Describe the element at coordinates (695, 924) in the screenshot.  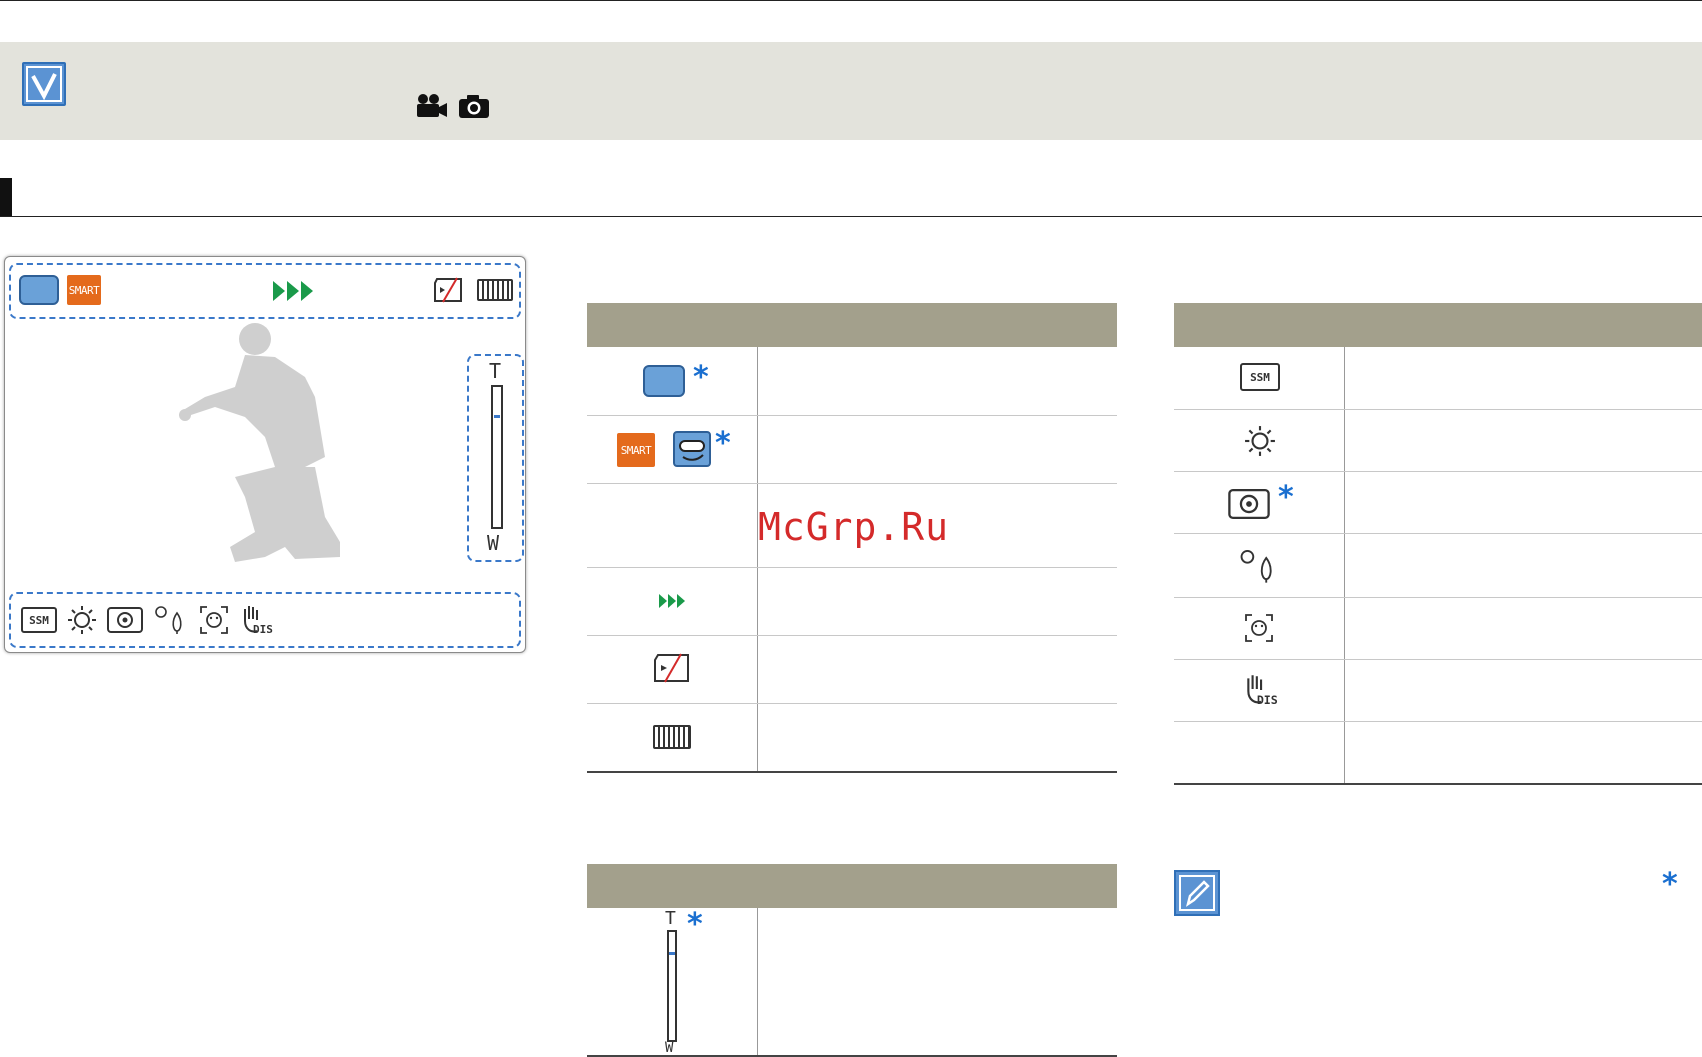
I see `zoom-star: *` at that location.